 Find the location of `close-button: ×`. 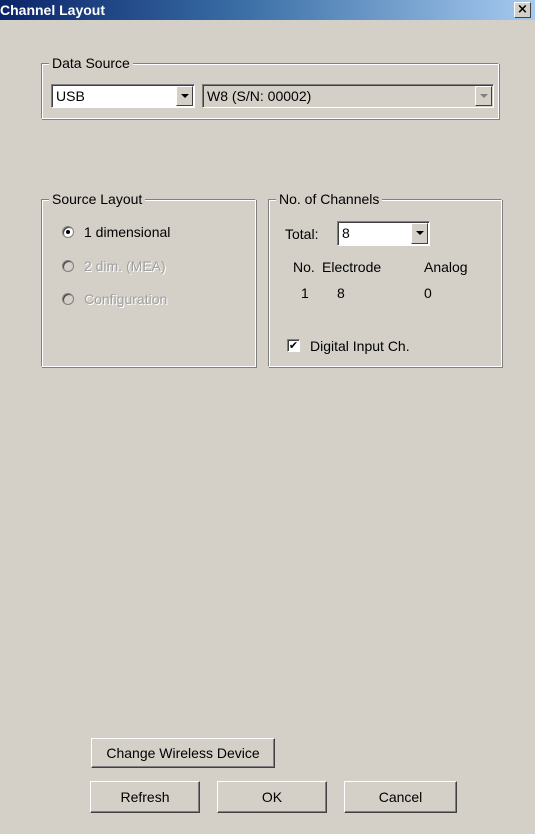

close-button: × is located at coordinates (522, 10).